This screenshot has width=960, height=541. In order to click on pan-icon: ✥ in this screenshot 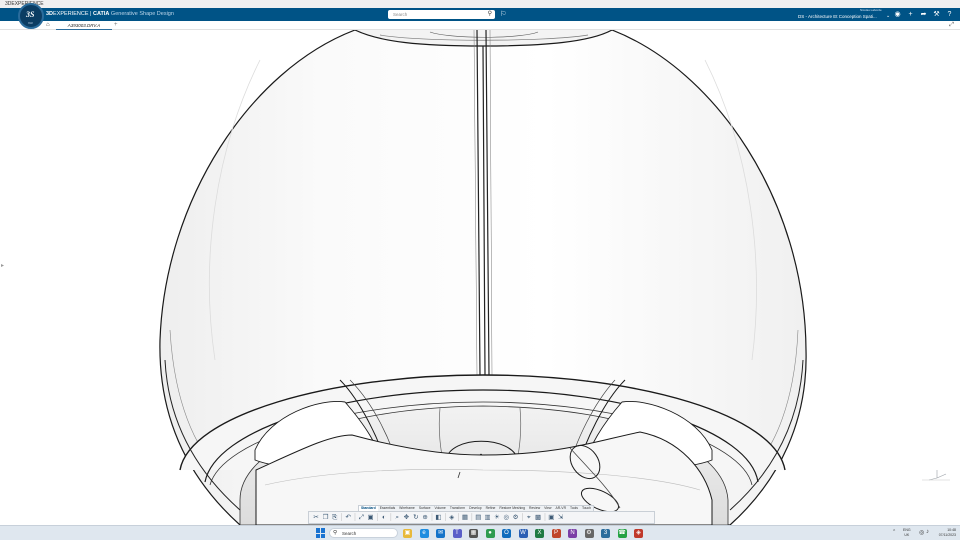, I will do `click(406, 517)`.